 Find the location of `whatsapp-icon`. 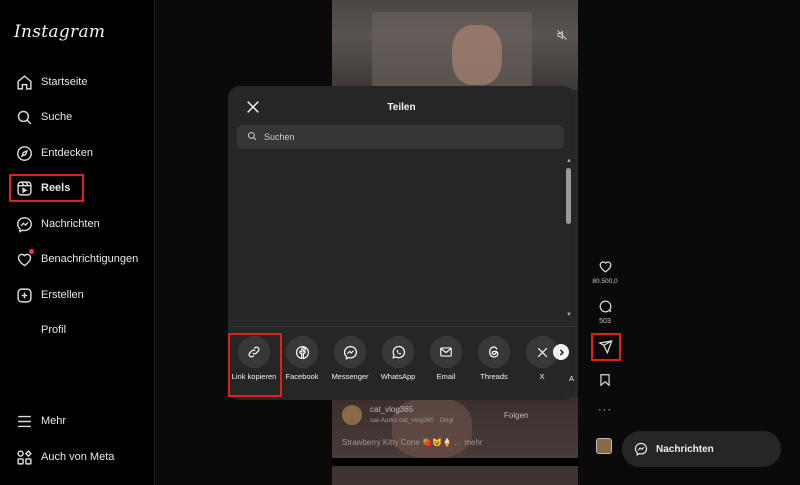

whatsapp-icon is located at coordinates (398, 352).